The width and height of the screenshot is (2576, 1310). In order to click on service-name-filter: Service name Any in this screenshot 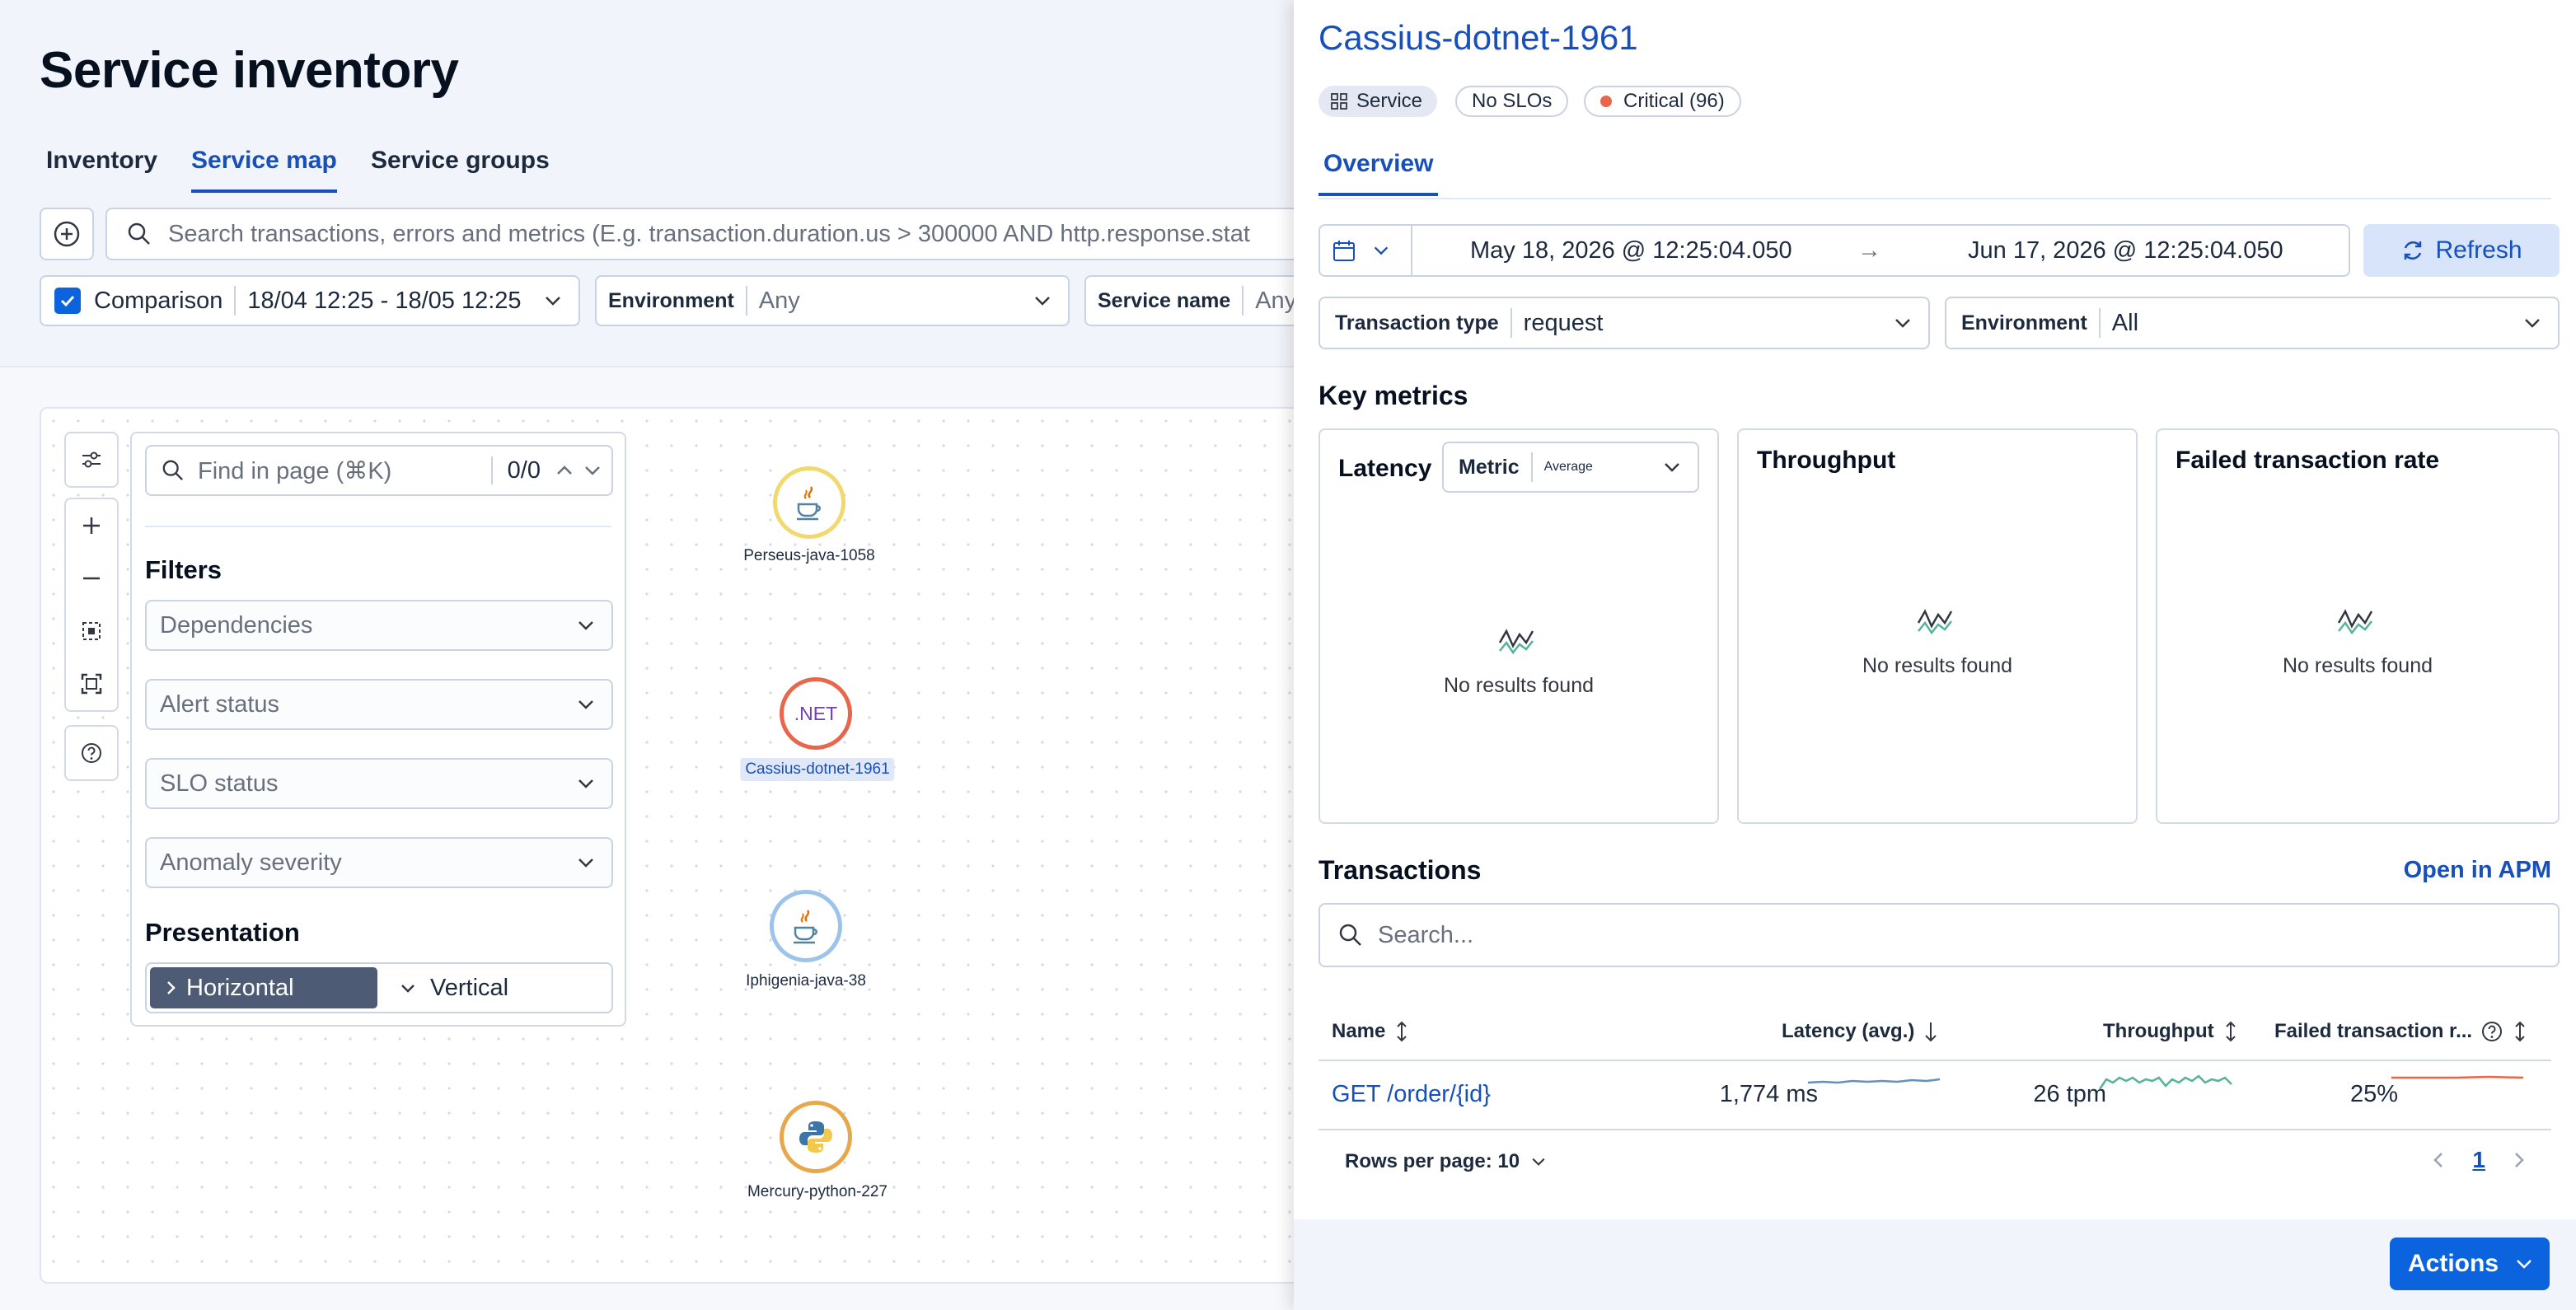, I will do `click(1189, 300)`.